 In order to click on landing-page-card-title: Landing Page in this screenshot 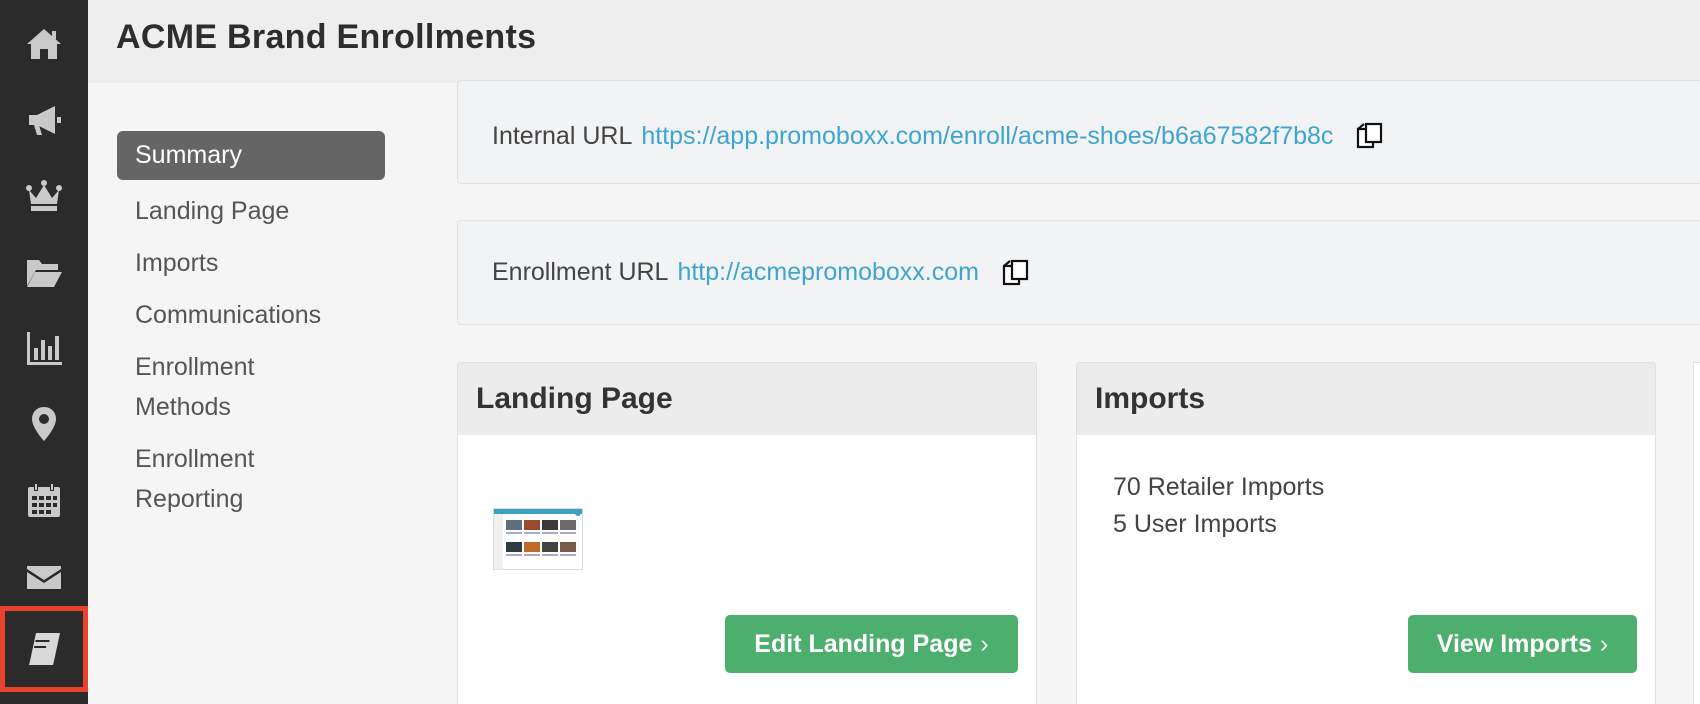, I will do `click(747, 399)`.